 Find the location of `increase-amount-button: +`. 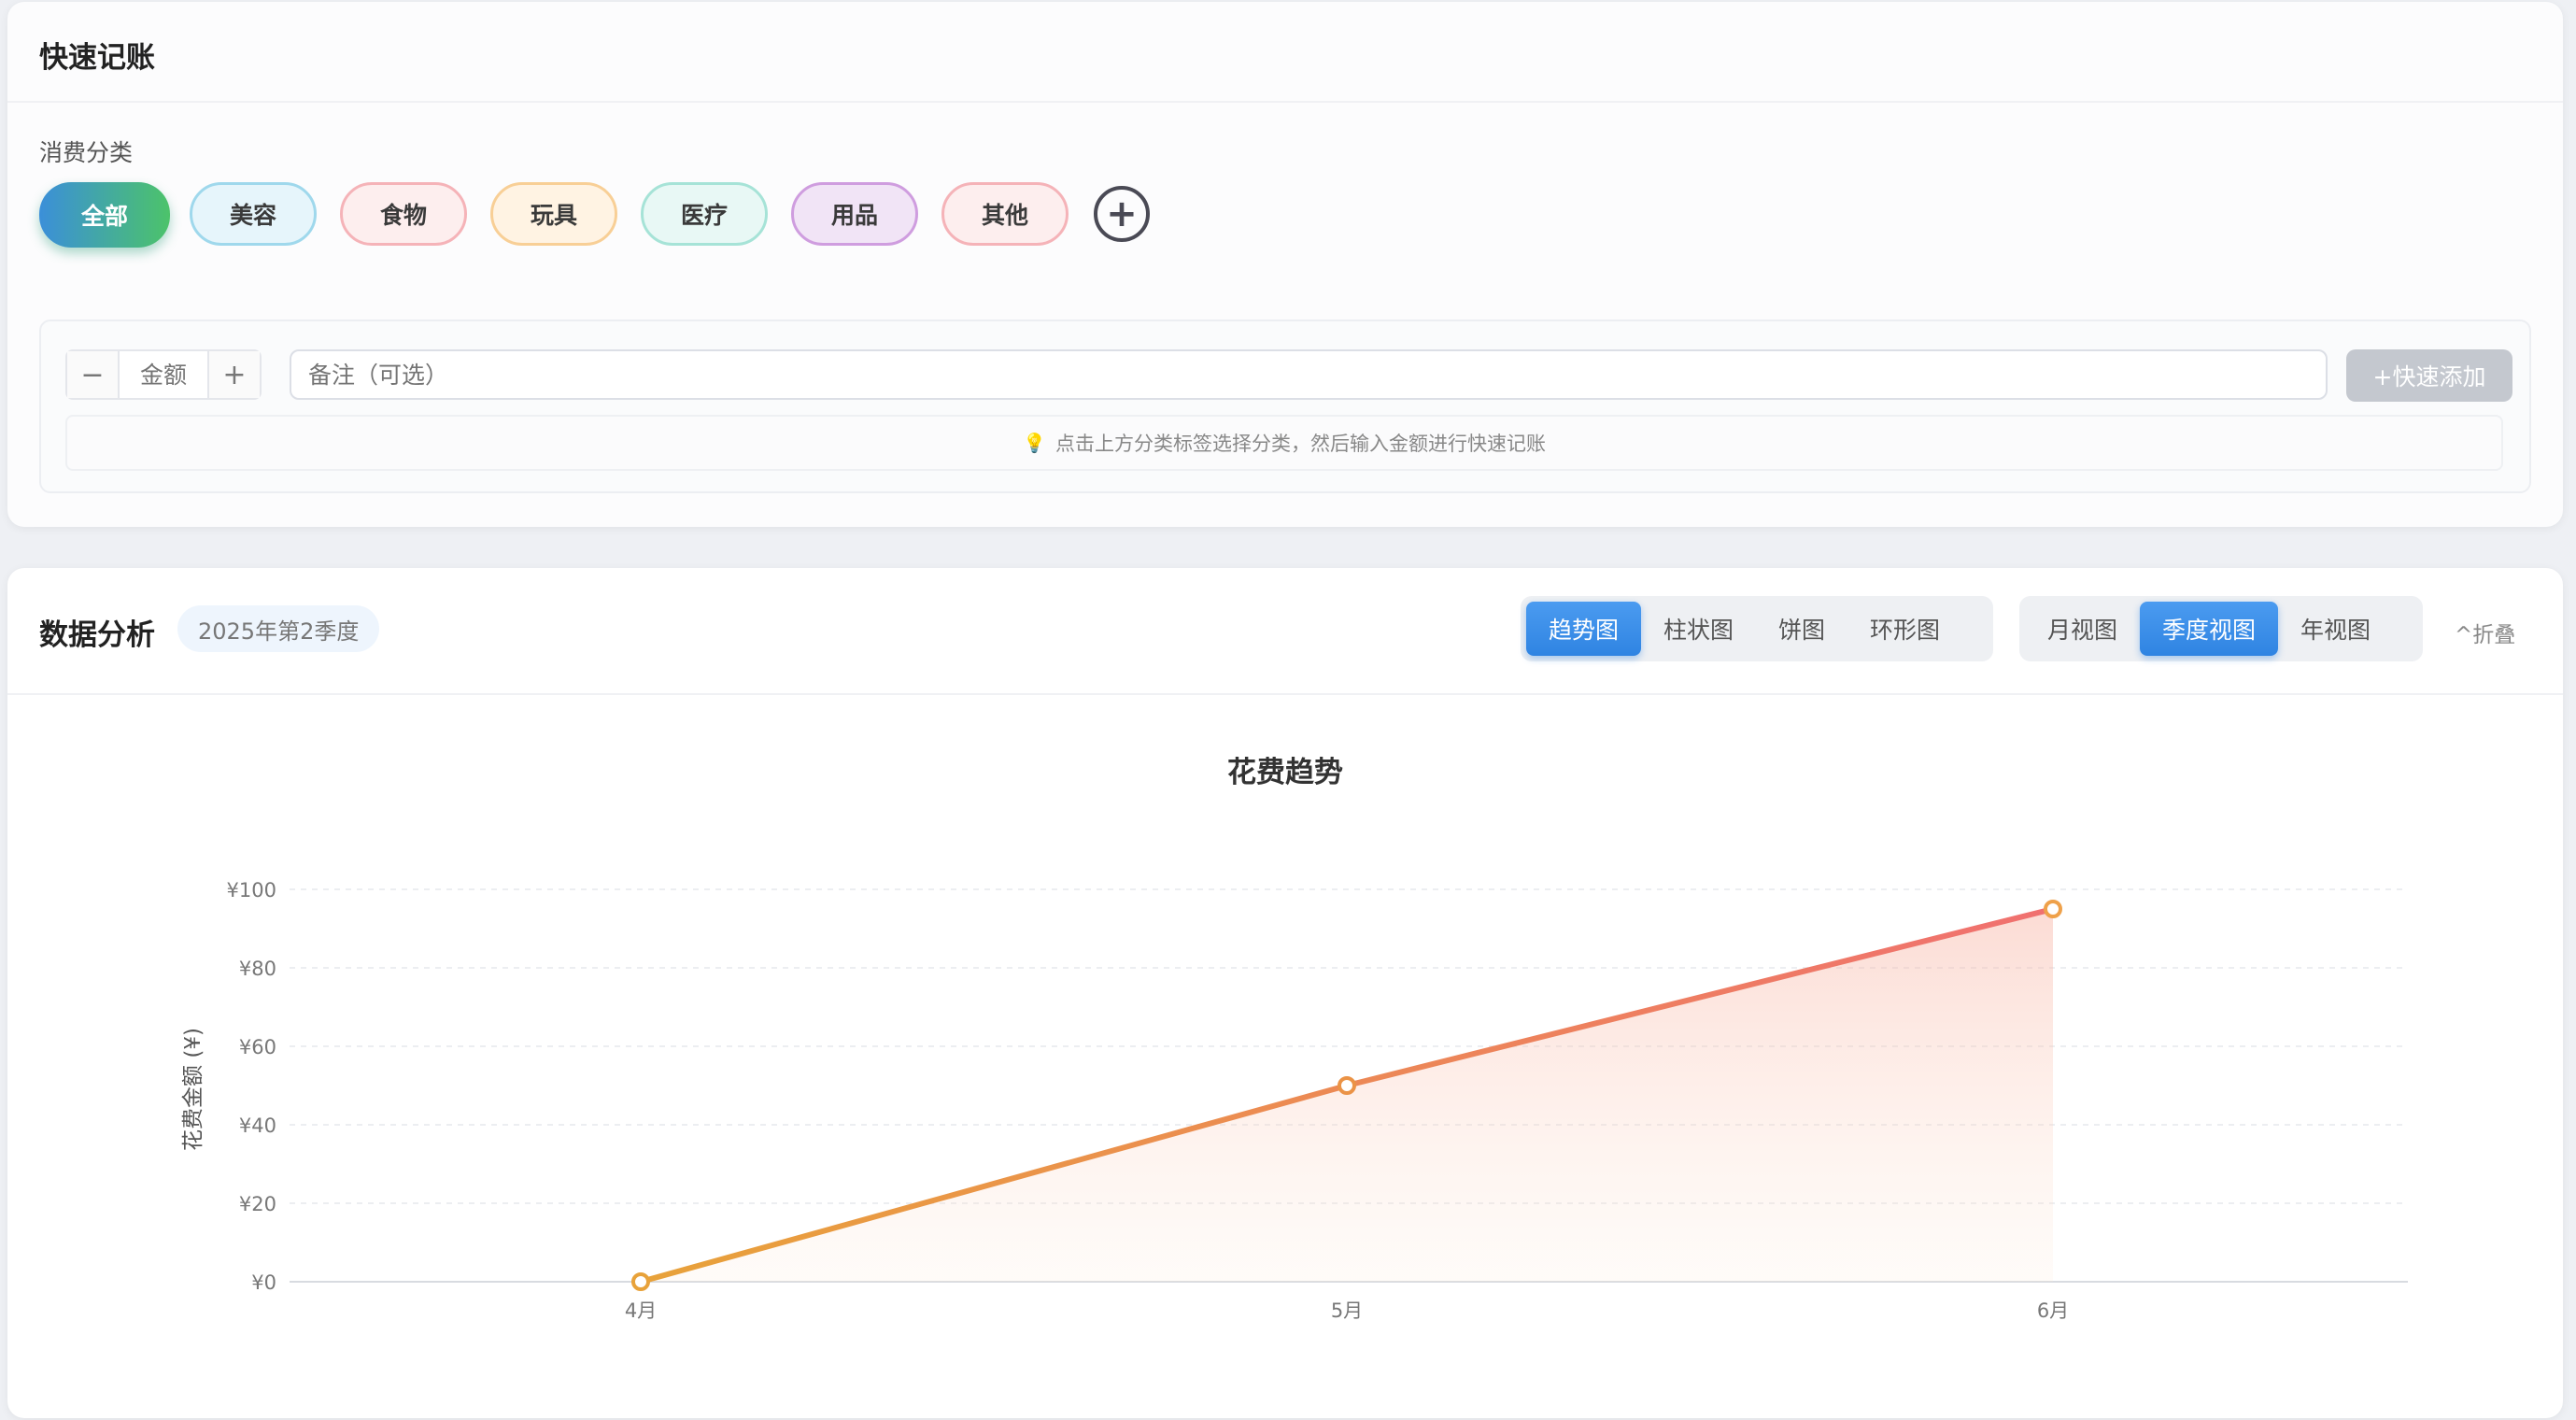

increase-amount-button: + is located at coordinates (233, 374).